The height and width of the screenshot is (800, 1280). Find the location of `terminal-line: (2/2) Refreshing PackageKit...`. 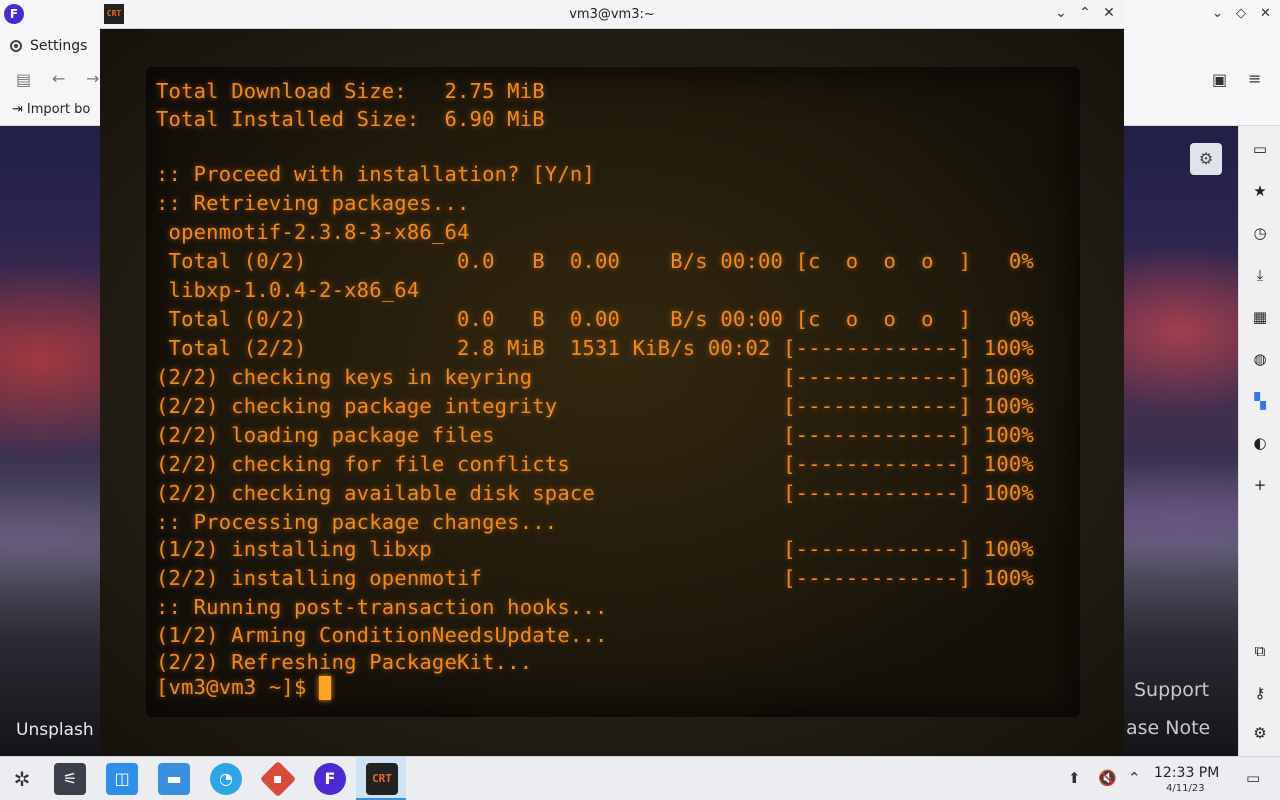

terminal-line: (2/2) Refreshing PackageKit... is located at coordinates (344, 662).